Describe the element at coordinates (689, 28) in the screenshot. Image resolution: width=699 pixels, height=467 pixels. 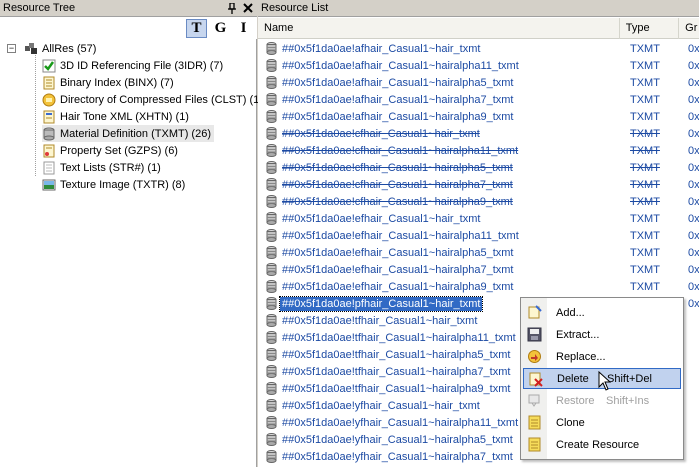
I see `column-group: Gr` at that location.